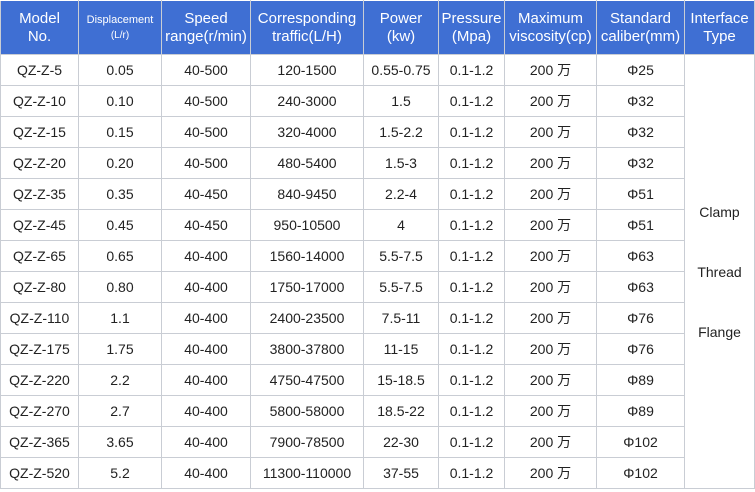  What do you see at coordinates (120, 287) in the screenshot?
I see `cell-displacement: 0.80` at bounding box center [120, 287].